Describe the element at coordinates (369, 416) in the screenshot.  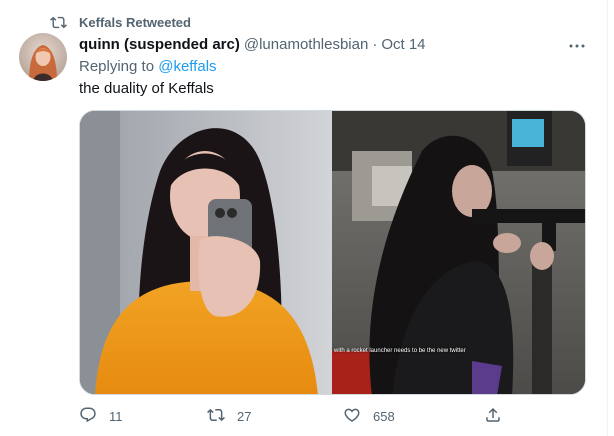
I see `like-button: 658` at that location.